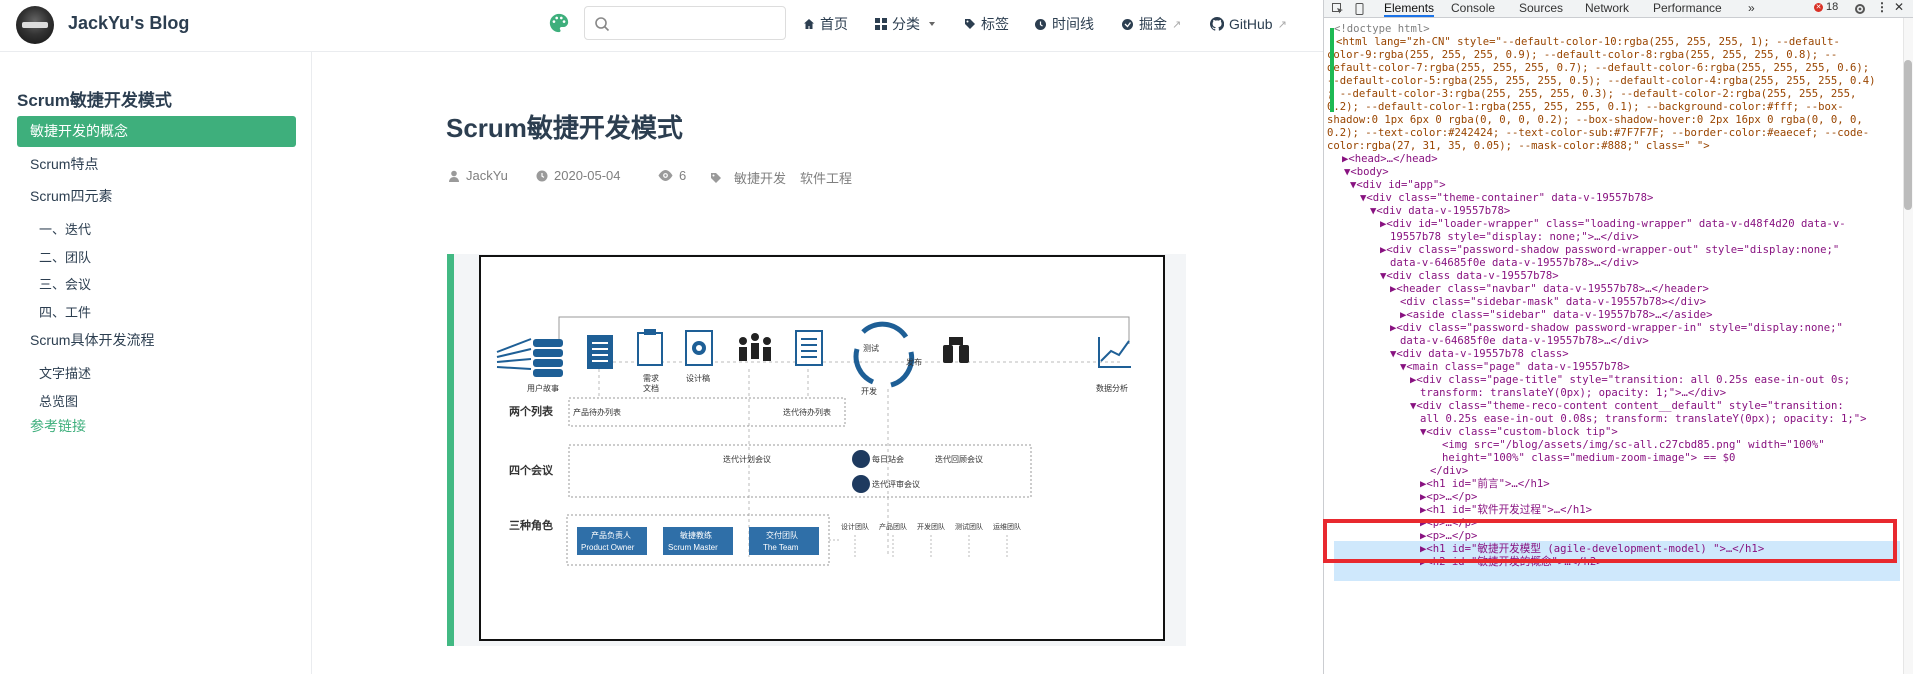 Image resolution: width=1913 pixels, height=674 pixels. I want to click on tab-performance: Performance, so click(1687, 9).